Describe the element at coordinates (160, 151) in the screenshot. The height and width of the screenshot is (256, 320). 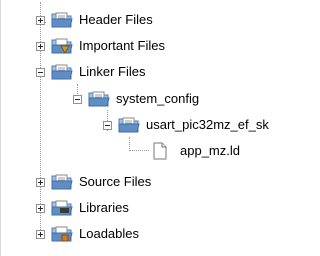
I see `file-icon` at that location.